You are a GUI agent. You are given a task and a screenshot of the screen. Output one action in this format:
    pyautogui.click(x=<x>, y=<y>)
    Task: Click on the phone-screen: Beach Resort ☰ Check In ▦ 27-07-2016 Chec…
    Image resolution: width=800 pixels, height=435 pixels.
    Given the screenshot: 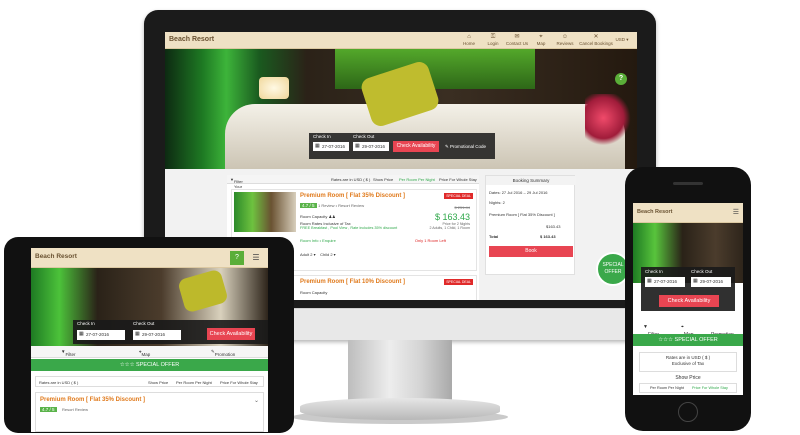 What is the action you would take?
    pyautogui.click(x=688, y=299)
    